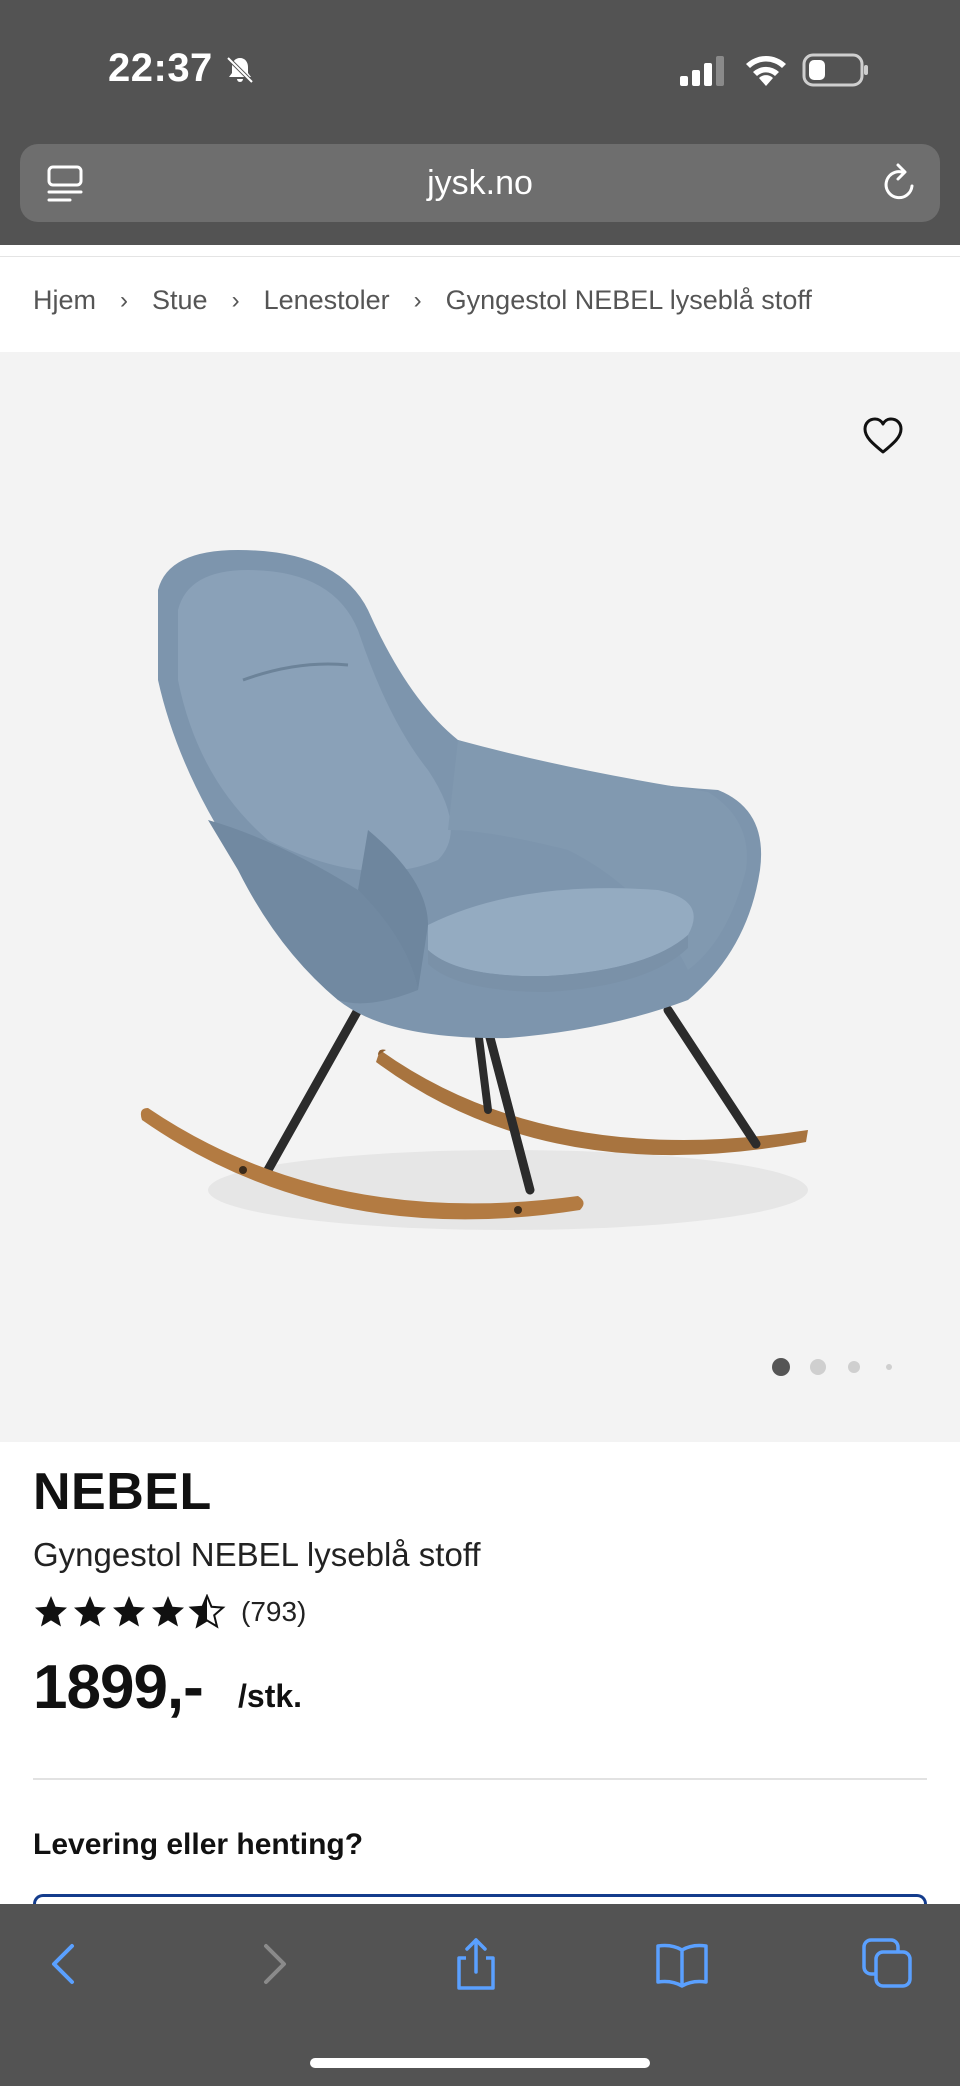 The image size is (960, 2086). Describe the element at coordinates (118, 1687) in the screenshot. I see `product-price: 1899,-` at that location.